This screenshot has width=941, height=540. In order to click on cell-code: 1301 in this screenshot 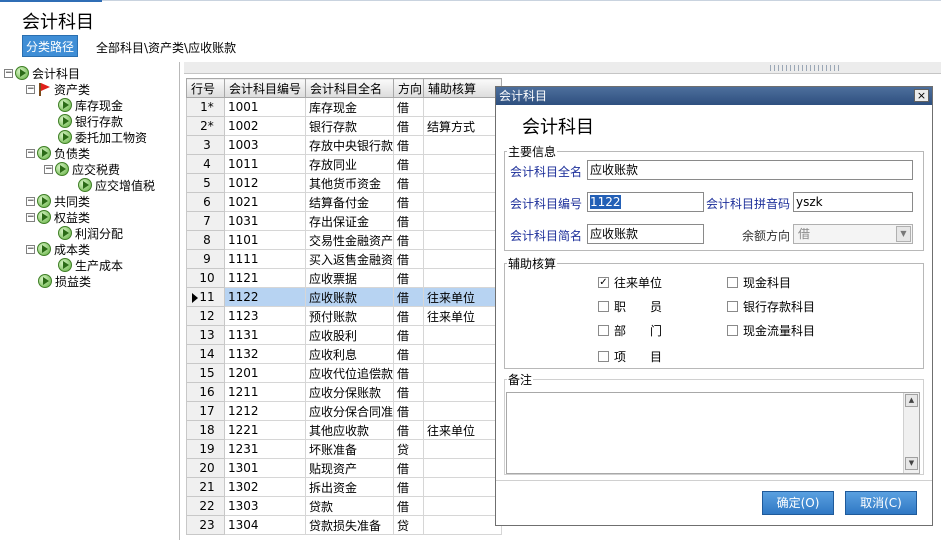, I will do `click(265, 468)`.